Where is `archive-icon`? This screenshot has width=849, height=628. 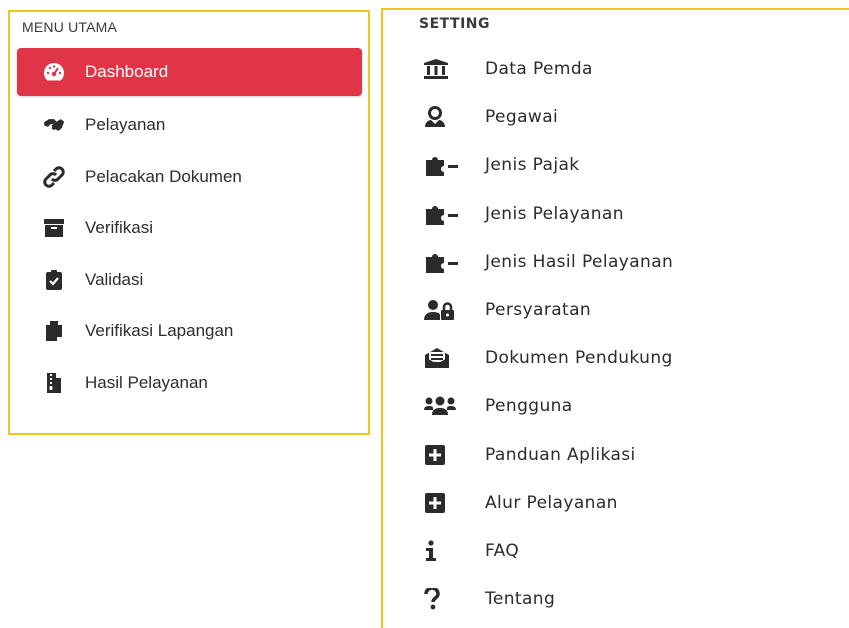
archive-icon is located at coordinates (54, 228).